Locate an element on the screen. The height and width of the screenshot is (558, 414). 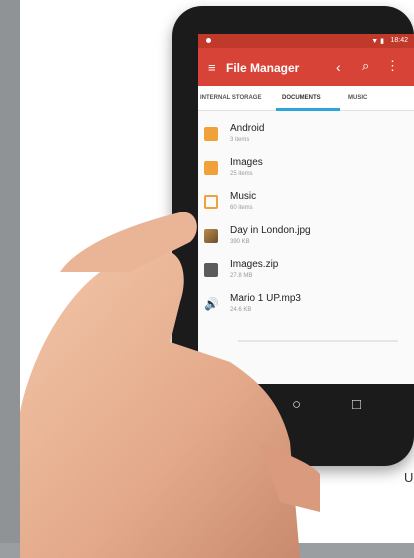
list-item: Images 25 items is located at coordinates (306, 168).